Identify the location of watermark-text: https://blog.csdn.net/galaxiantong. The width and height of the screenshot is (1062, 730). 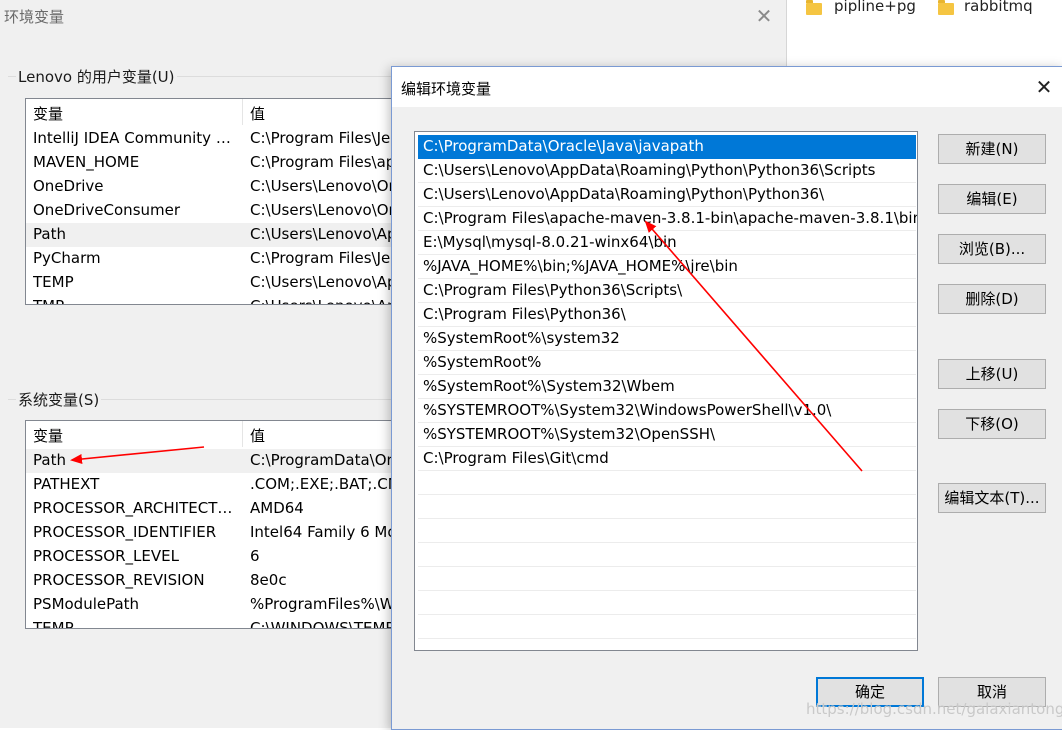
(934, 709).